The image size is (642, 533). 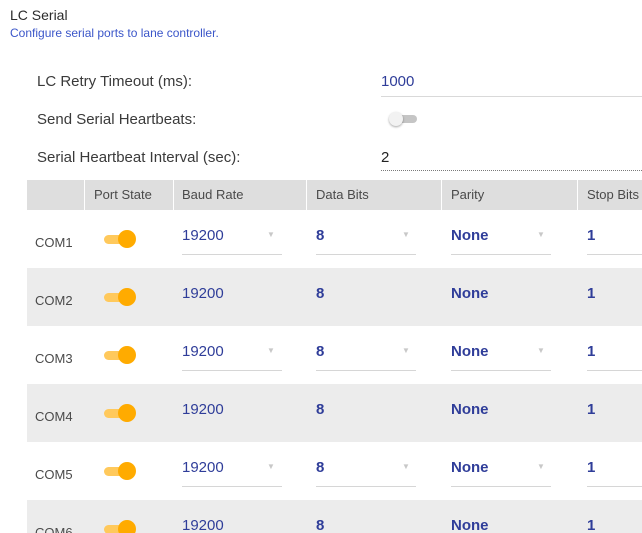 I want to click on table-row: COM2 19200 8 None 1, so click(x=334, y=297).